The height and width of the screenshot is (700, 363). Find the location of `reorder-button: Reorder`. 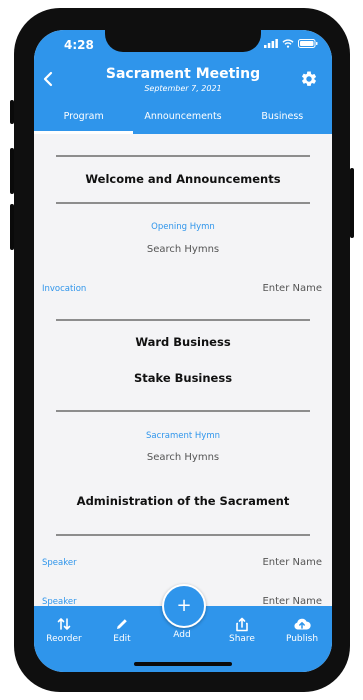

reorder-button: Reorder is located at coordinates (64, 630).